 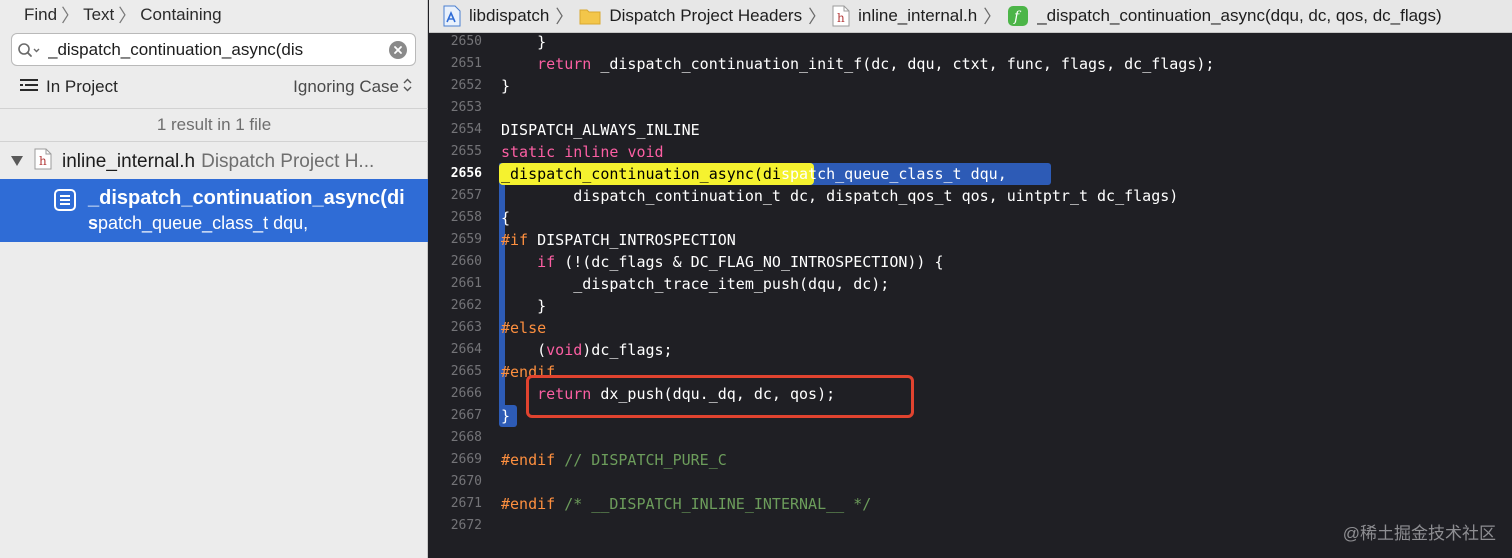 What do you see at coordinates (346, 86) in the screenshot?
I see `case-option-label: Ignoring Case` at bounding box center [346, 86].